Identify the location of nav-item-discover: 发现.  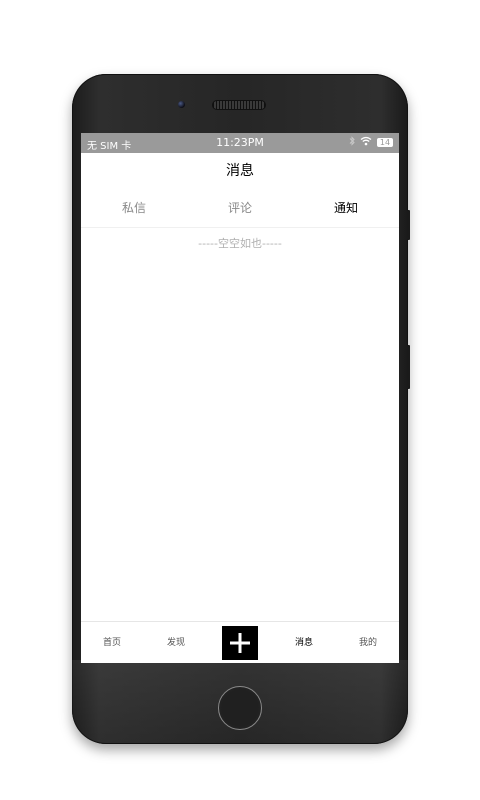
(176, 642).